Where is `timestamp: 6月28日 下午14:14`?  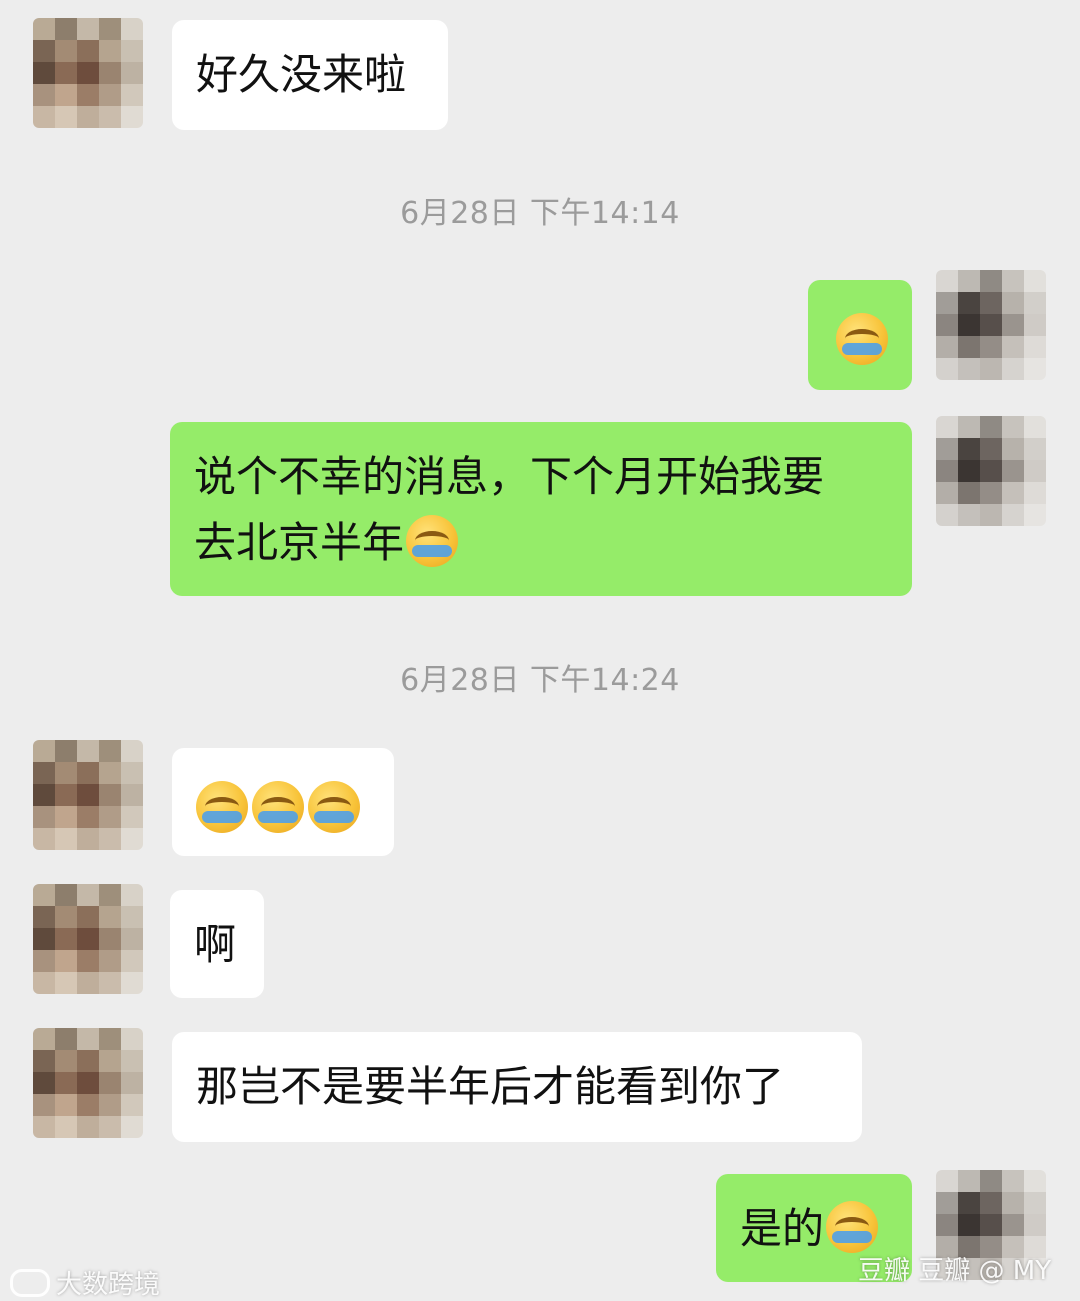
timestamp: 6月28日 下午14:14 is located at coordinates (540, 213).